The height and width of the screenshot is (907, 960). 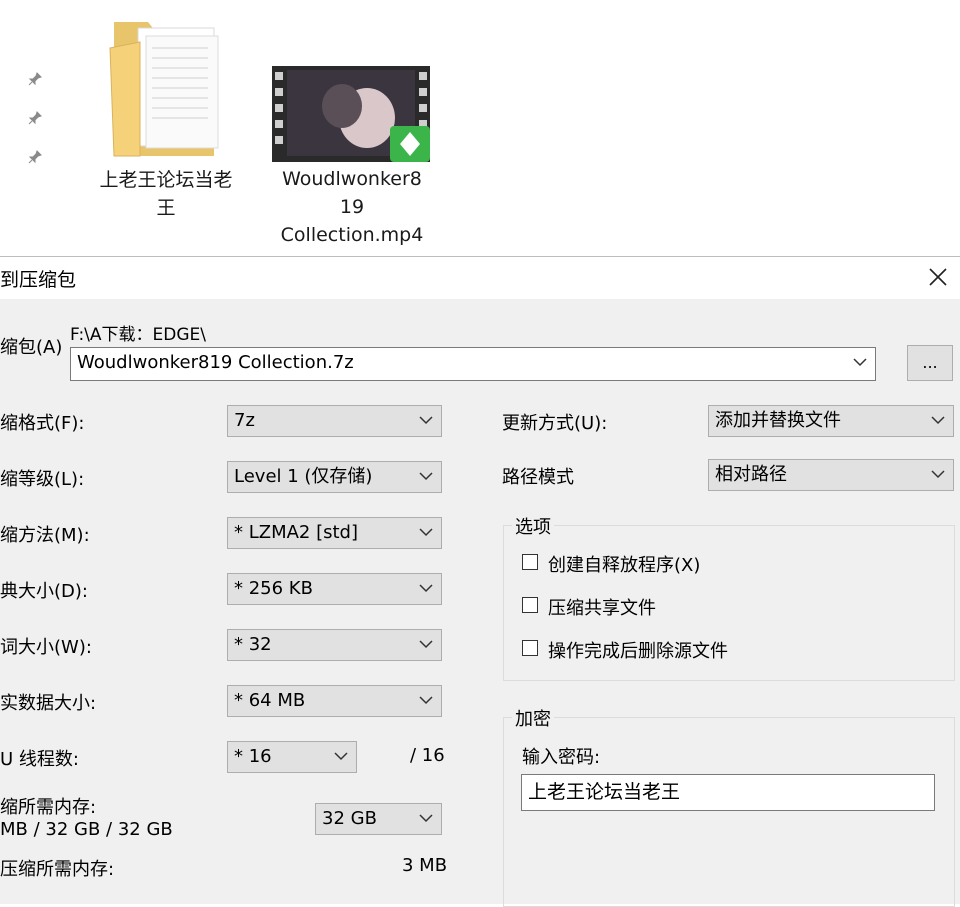 What do you see at coordinates (352, 179) in the screenshot?
I see `video-label-line1: Woudlwonker8` at bounding box center [352, 179].